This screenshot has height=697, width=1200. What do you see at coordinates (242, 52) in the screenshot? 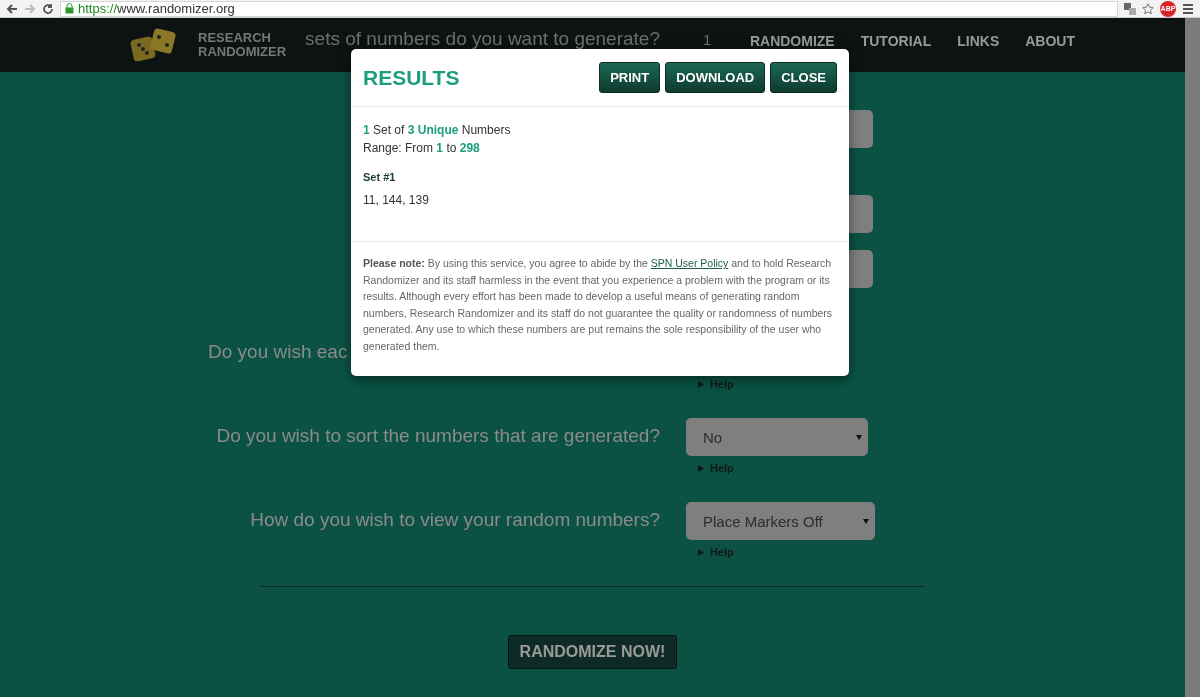
I see `logo-text: RANDOMIZER` at bounding box center [242, 52].